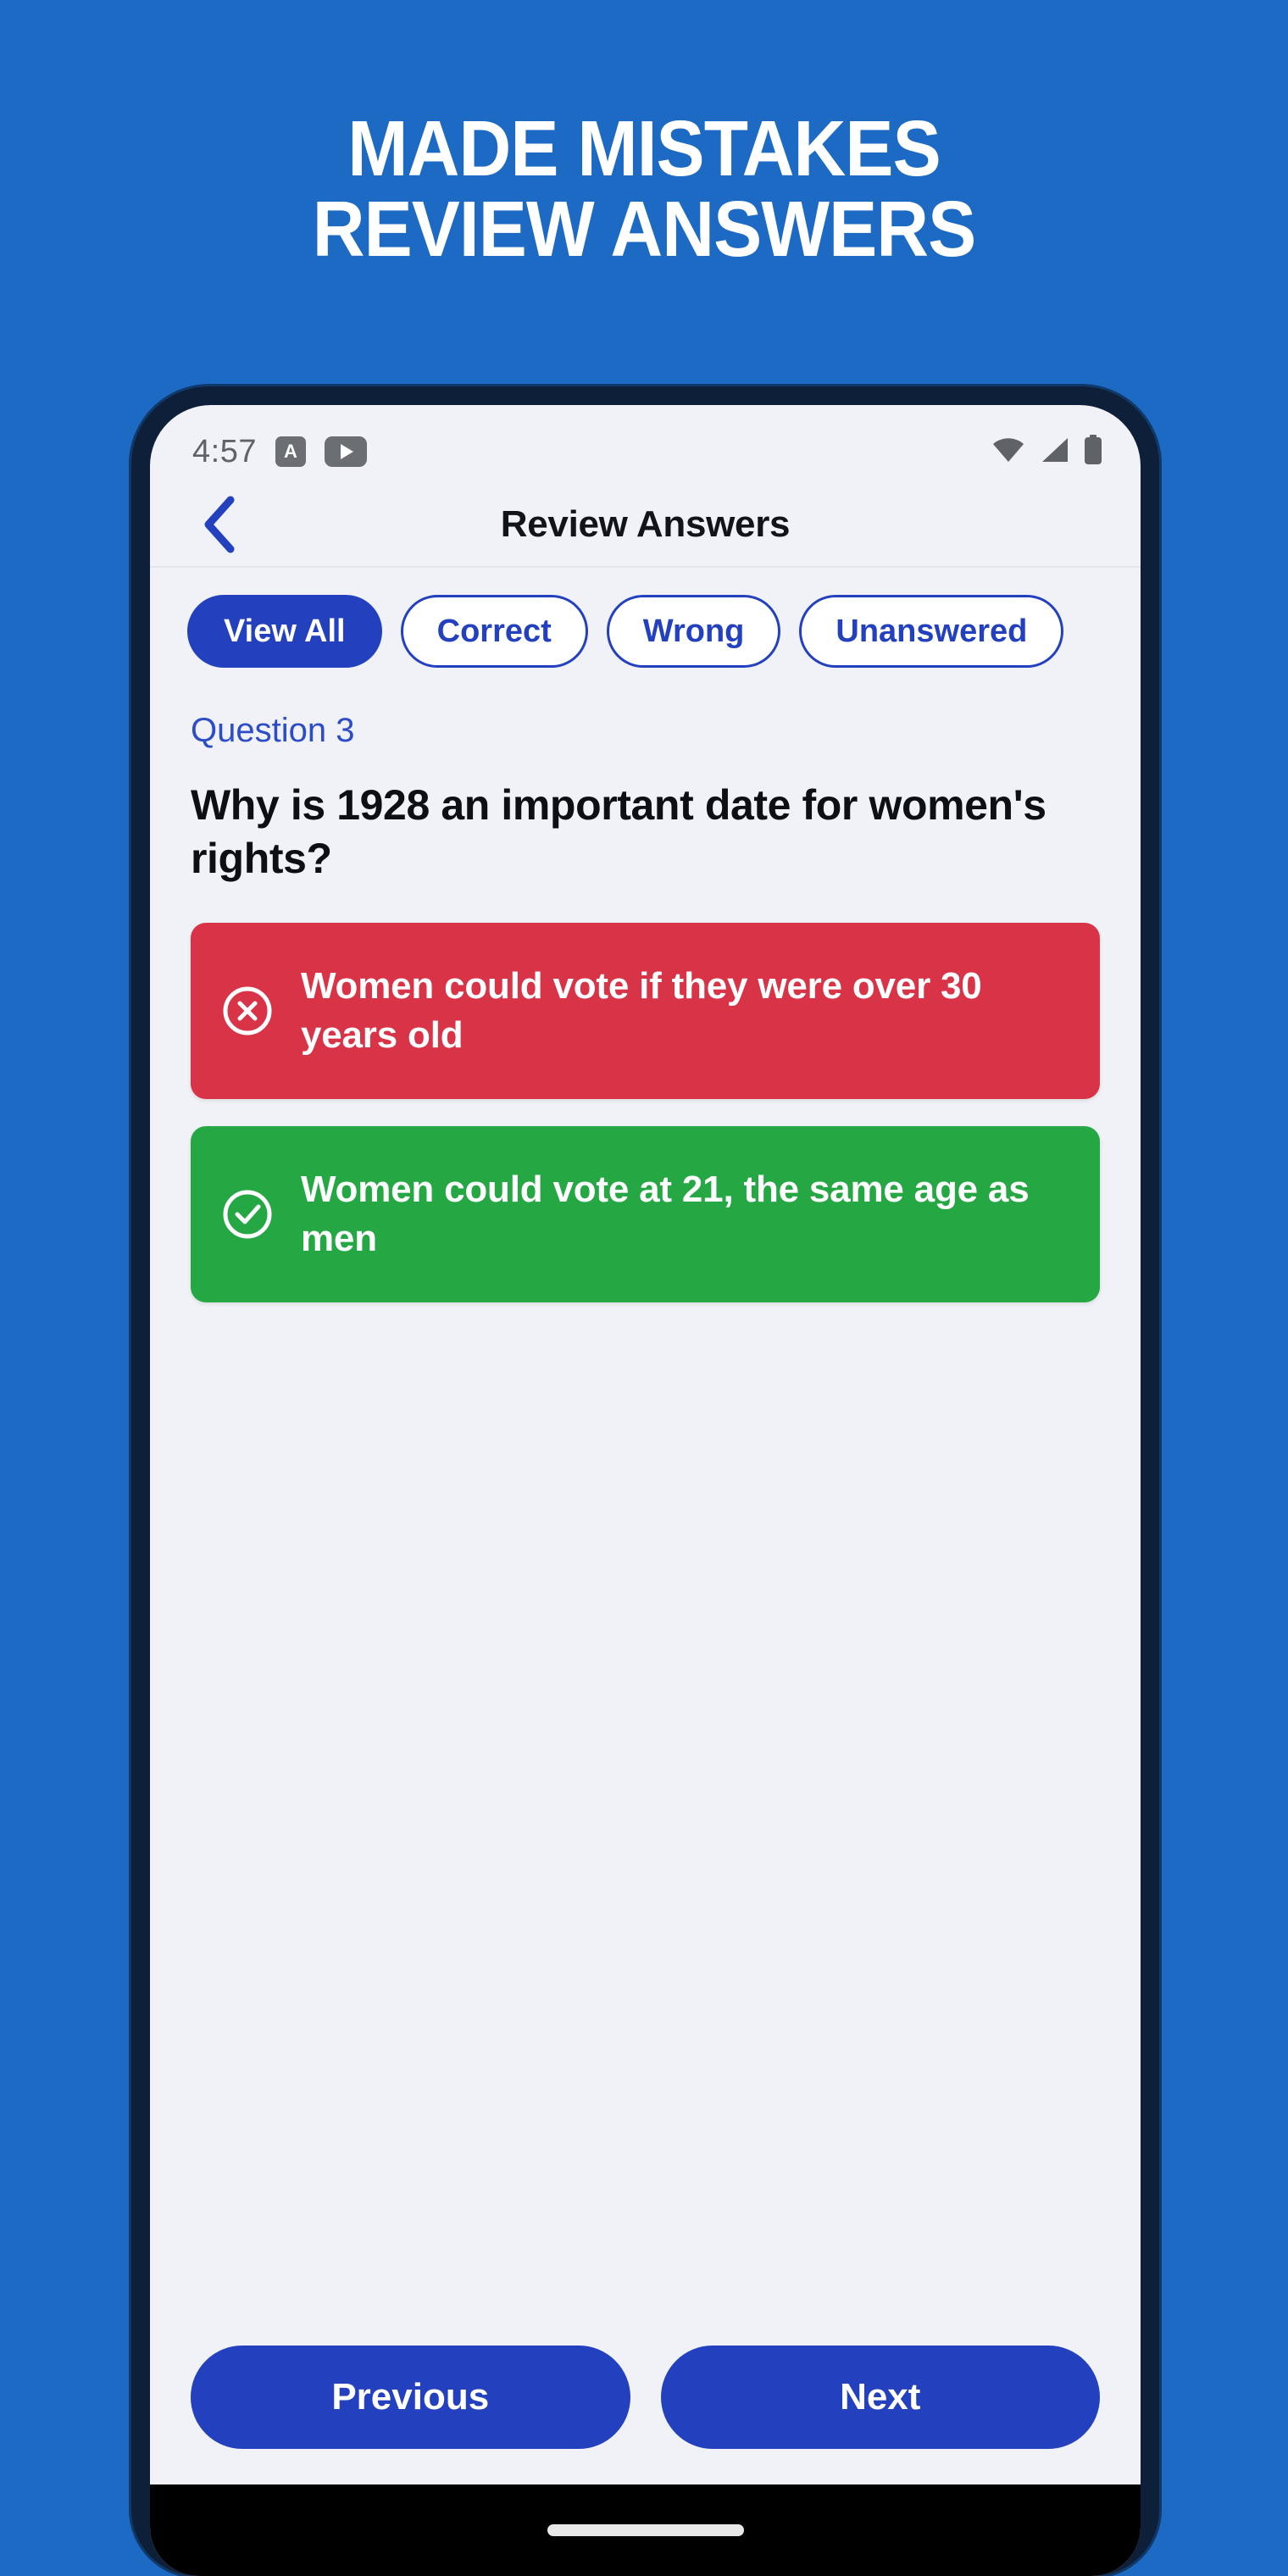  What do you see at coordinates (284, 631) in the screenshot?
I see `filter-chip-view-all: View All` at bounding box center [284, 631].